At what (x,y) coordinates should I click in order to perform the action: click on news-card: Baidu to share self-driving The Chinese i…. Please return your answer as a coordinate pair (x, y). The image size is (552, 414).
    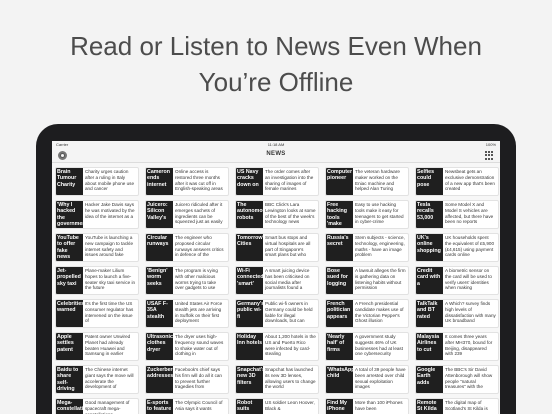
    Looking at the image, I should click on (97, 379).